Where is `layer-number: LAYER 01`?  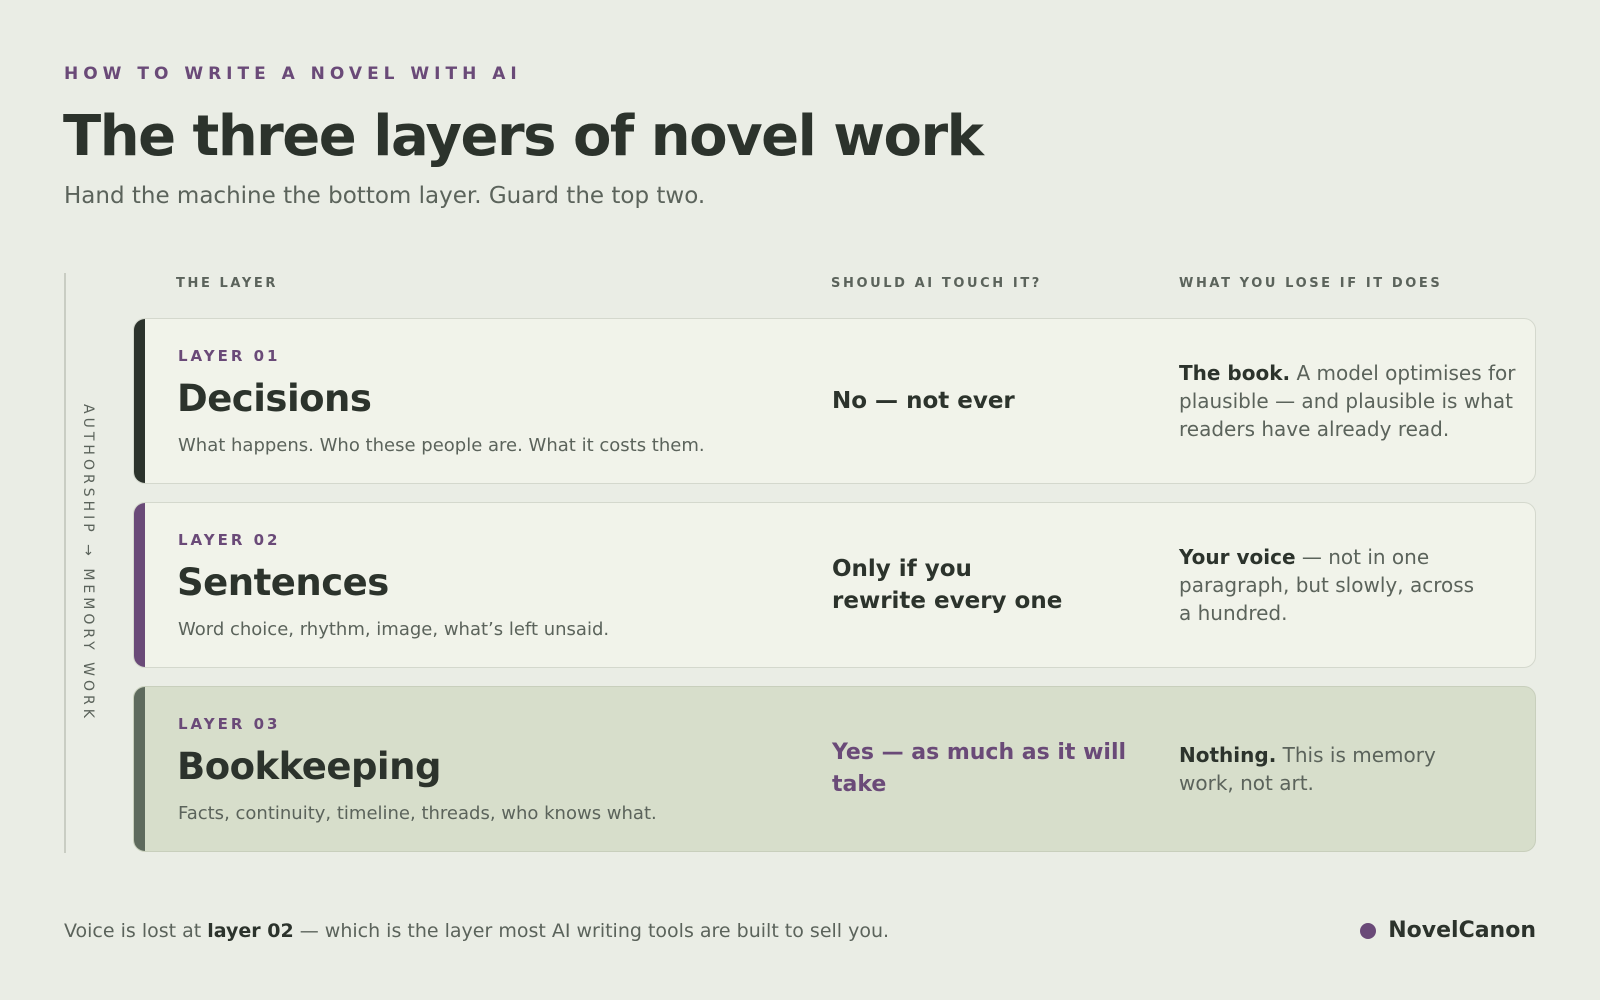 layer-number: LAYER 01 is located at coordinates (229, 356).